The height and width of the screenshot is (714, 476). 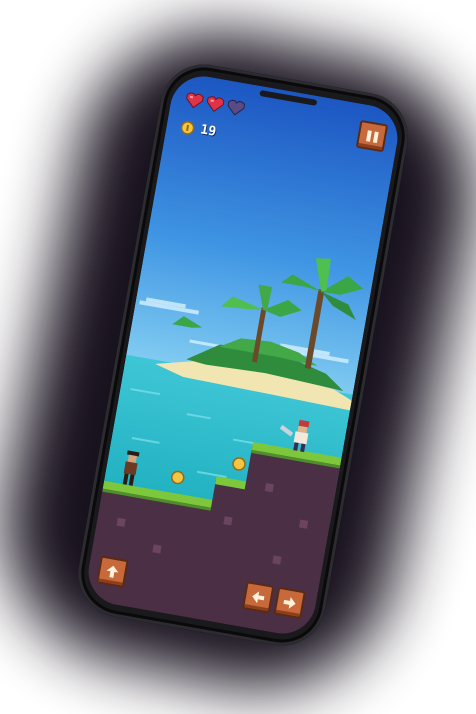 What do you see at coordinates (208, 131) in the screenshot?
I see `coin-count: 19` at bounding box center [208, 131].